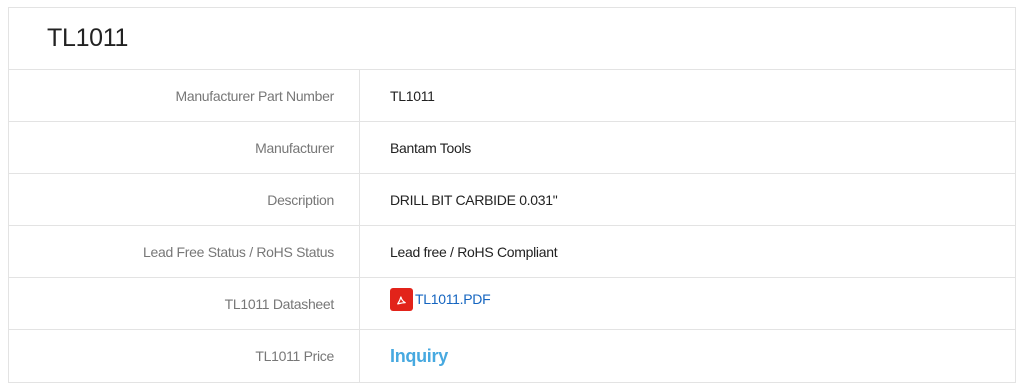 This screenshot has height=385, width=1024. I want to click on datasheet-value: TL1011.PDF, so click(687, 303).